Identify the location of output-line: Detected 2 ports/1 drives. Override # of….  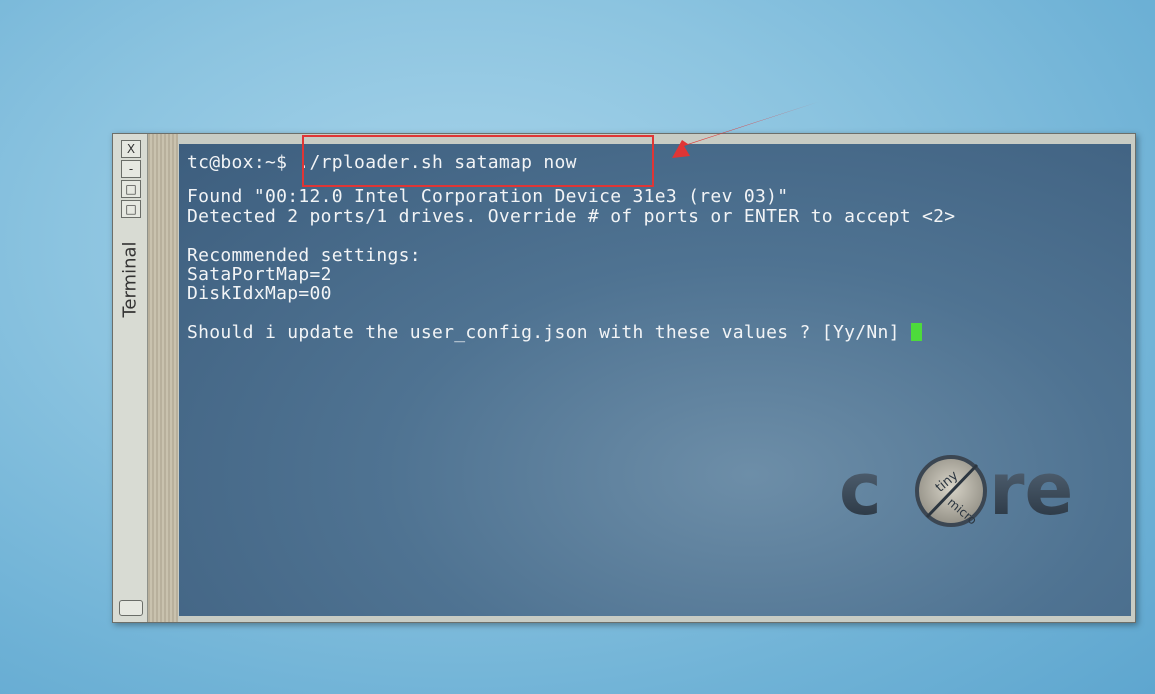
(571, 216).